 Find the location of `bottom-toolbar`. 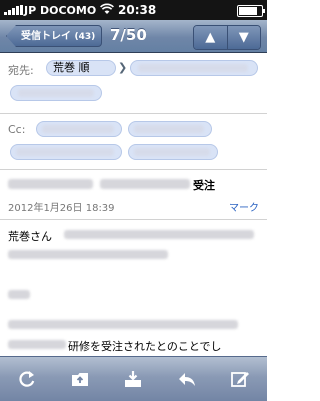

bottom-toolbar is located at coordinates (133, 378).